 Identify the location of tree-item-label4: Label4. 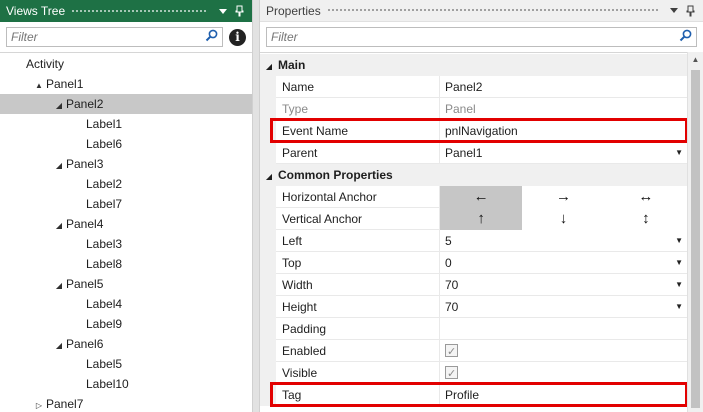
(126, 304).